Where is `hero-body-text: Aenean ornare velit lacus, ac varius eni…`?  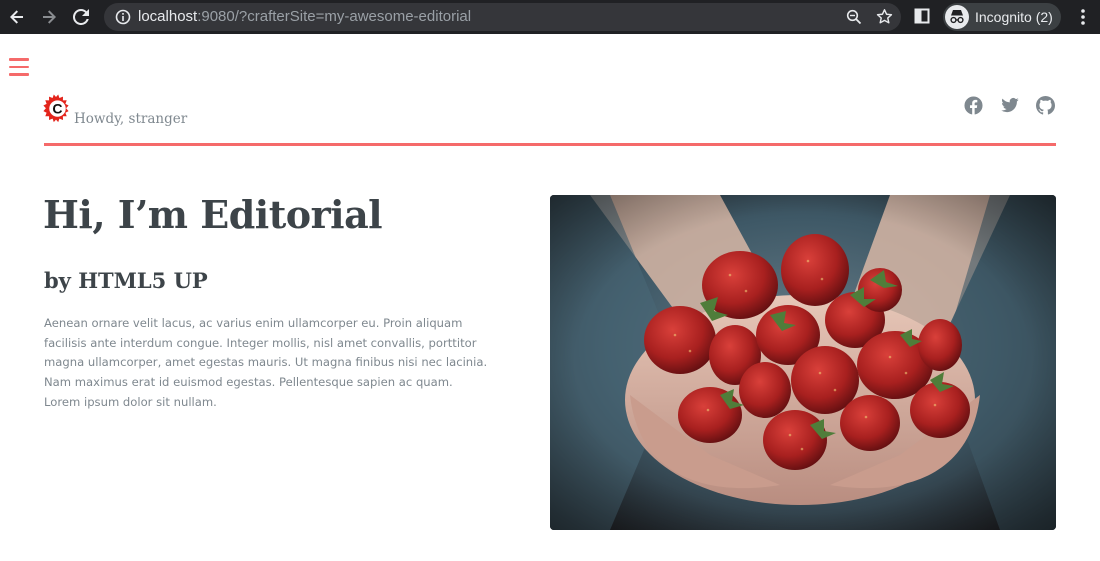
hero-body-text: Aenean ornare velit lacus, ac varius eni… is located at coordinates (266, 362).